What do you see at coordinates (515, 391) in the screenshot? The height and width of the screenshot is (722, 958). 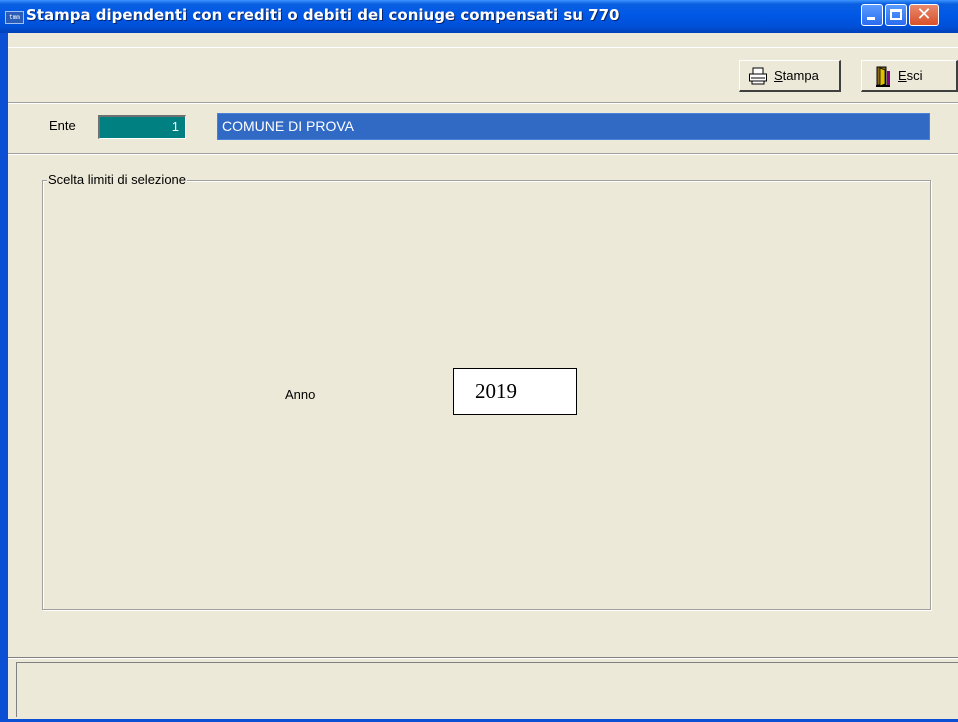 I see `anno-input: 2019` at bounding box center [515, 391].